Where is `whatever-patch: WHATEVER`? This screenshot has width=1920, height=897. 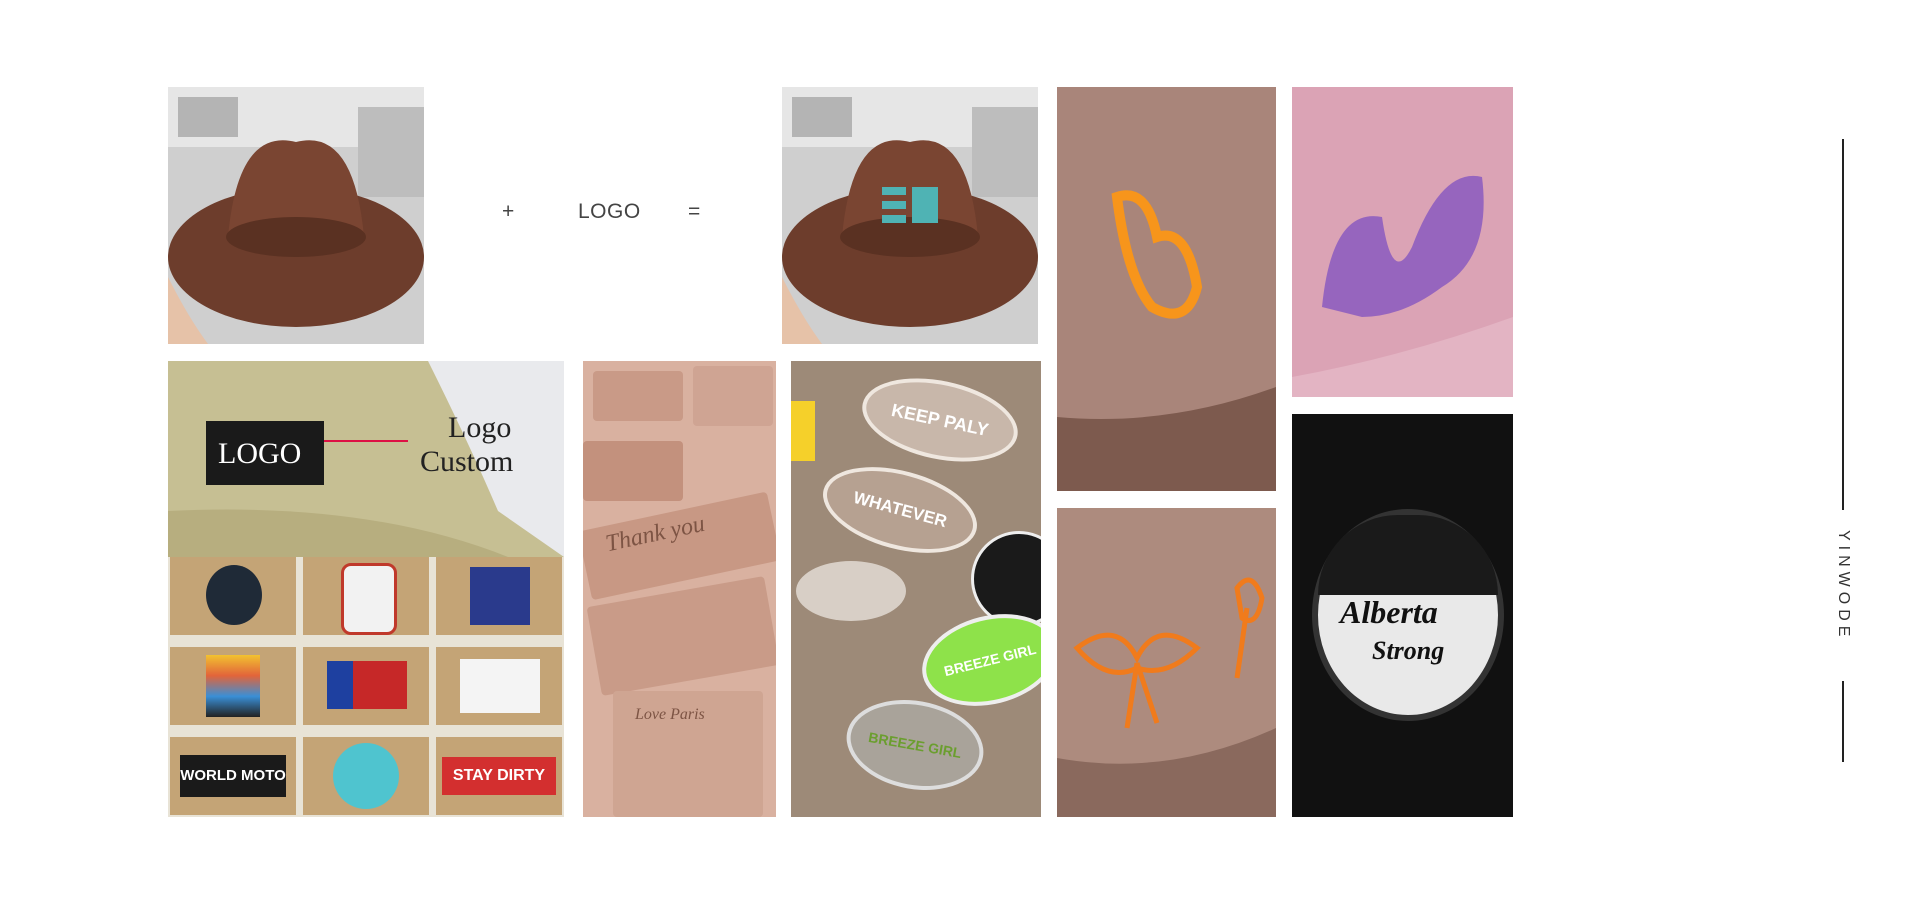
whatever-patch: WHATEVER is located at coordinates (900, 510).